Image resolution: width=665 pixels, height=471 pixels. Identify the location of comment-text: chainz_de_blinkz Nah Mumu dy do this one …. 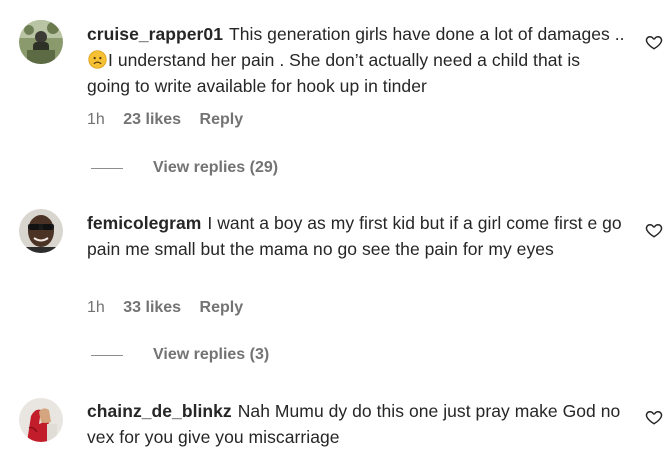
(357, 424).